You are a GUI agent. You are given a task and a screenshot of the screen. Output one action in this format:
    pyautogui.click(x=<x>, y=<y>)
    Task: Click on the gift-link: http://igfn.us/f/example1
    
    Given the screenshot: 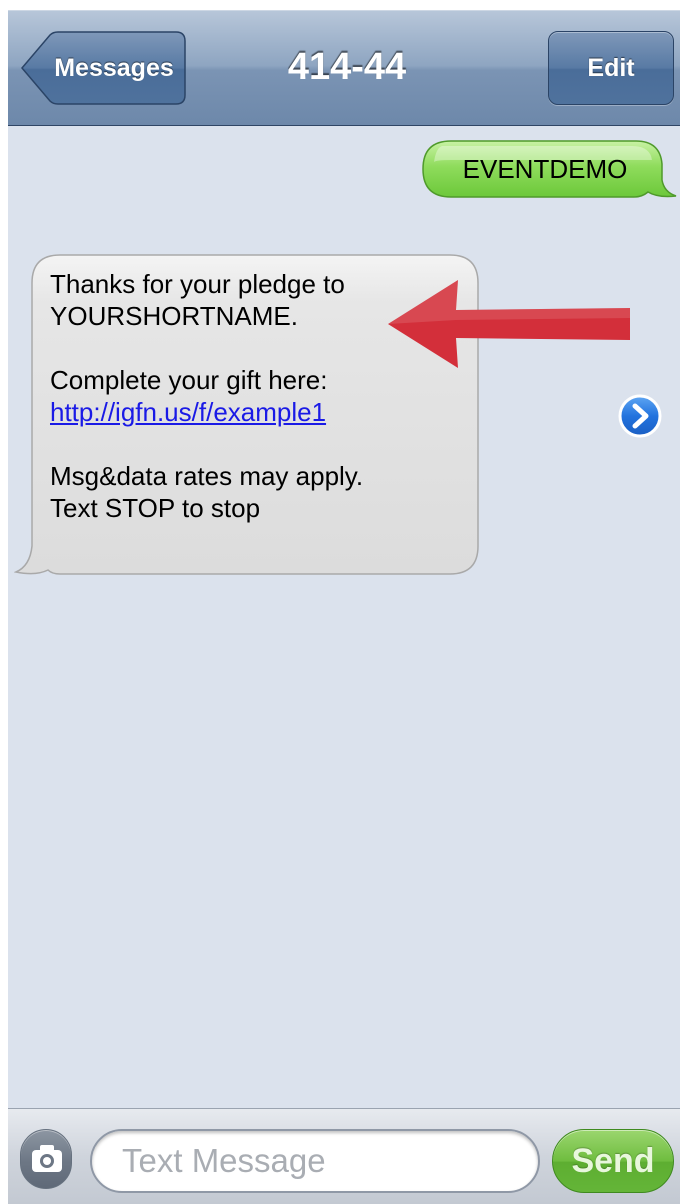 What is the action you would take?
    pyautogui.click(x=260, y=412)
    